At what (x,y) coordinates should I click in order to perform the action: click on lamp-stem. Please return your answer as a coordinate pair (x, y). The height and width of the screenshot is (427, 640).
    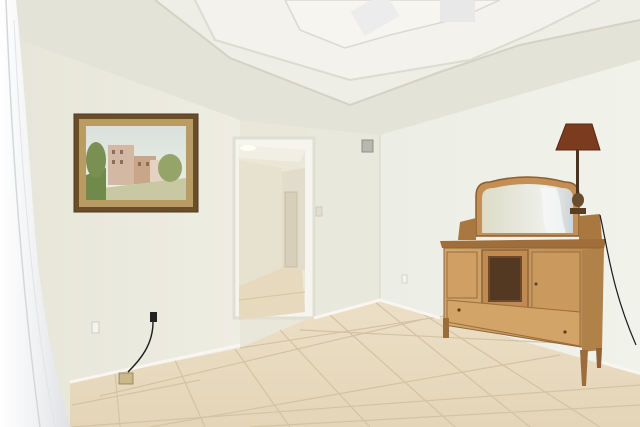
    Looking at the image, I should click on (577, 172).